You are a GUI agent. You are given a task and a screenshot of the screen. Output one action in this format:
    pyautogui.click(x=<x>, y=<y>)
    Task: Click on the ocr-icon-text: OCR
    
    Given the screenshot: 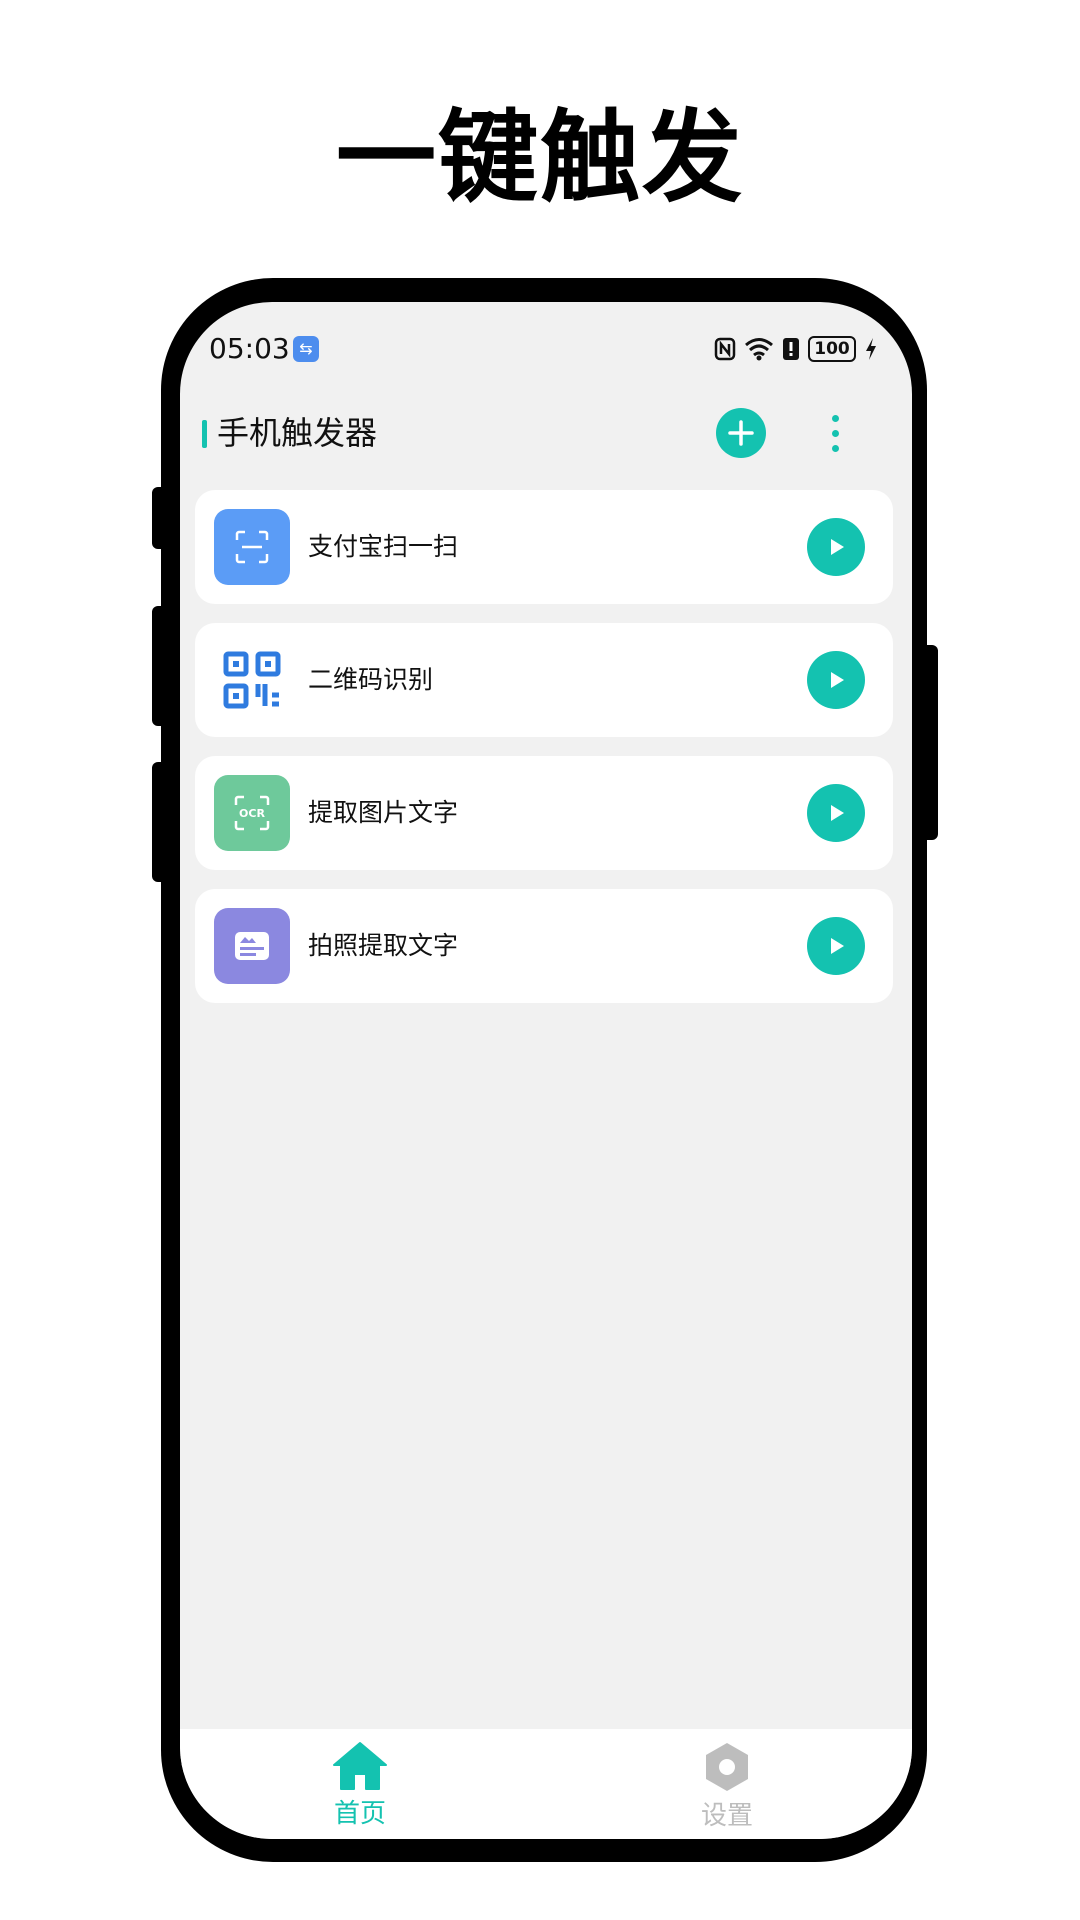 What is the action you would take?
    pyautogui.click(x=252, y=813)
    